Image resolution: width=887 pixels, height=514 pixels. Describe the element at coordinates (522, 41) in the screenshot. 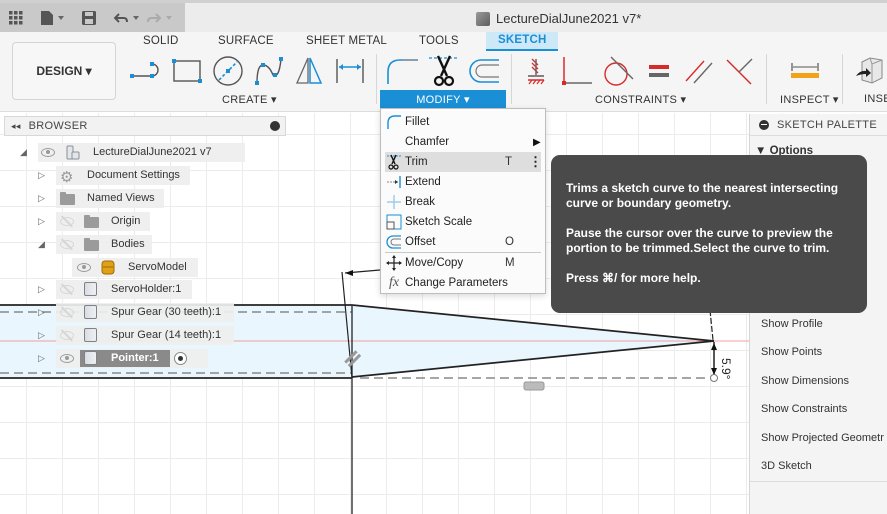

I see `tab-sketch: SKETCH` at that location.